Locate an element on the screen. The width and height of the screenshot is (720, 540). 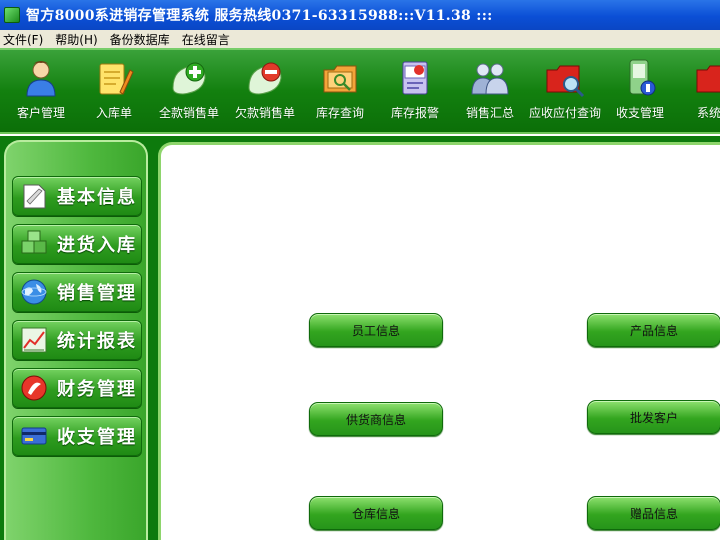
toolbar-button-label: 应收应付查询 is located at coordinates (564, 113).